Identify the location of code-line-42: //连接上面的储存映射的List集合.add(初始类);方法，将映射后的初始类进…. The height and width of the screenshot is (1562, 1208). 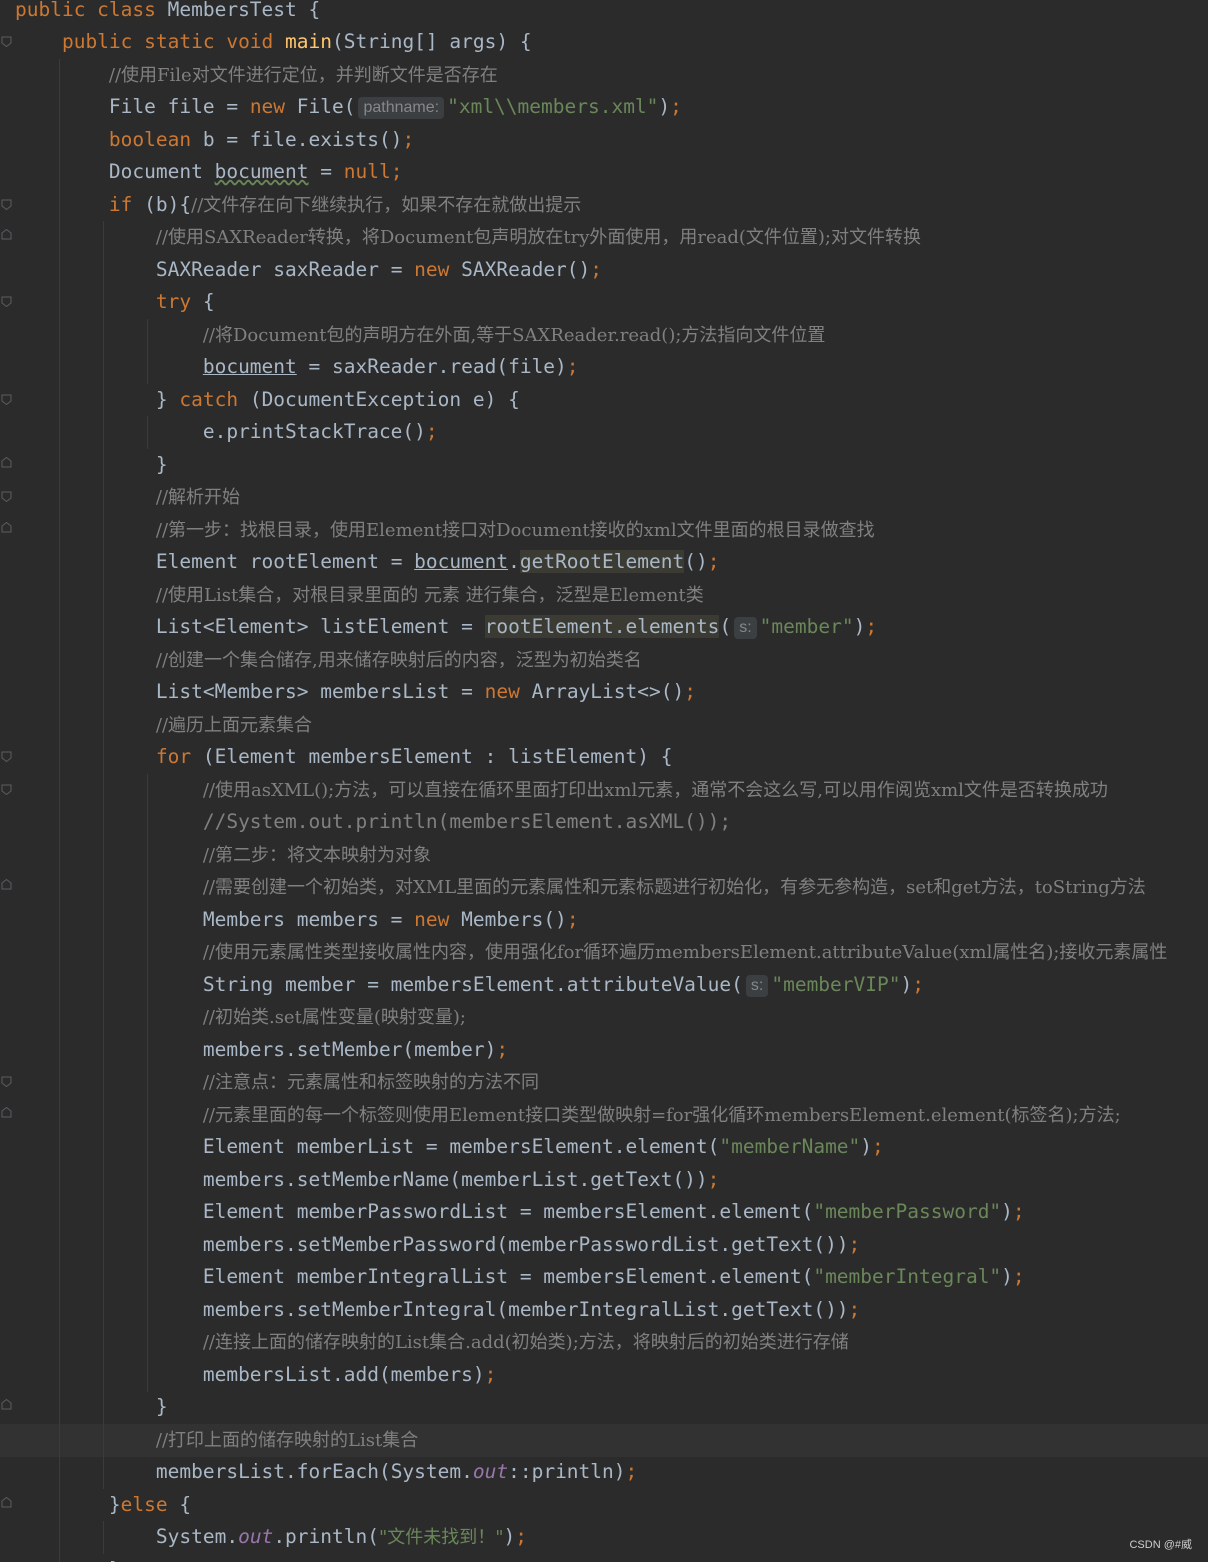
(604, 1342).